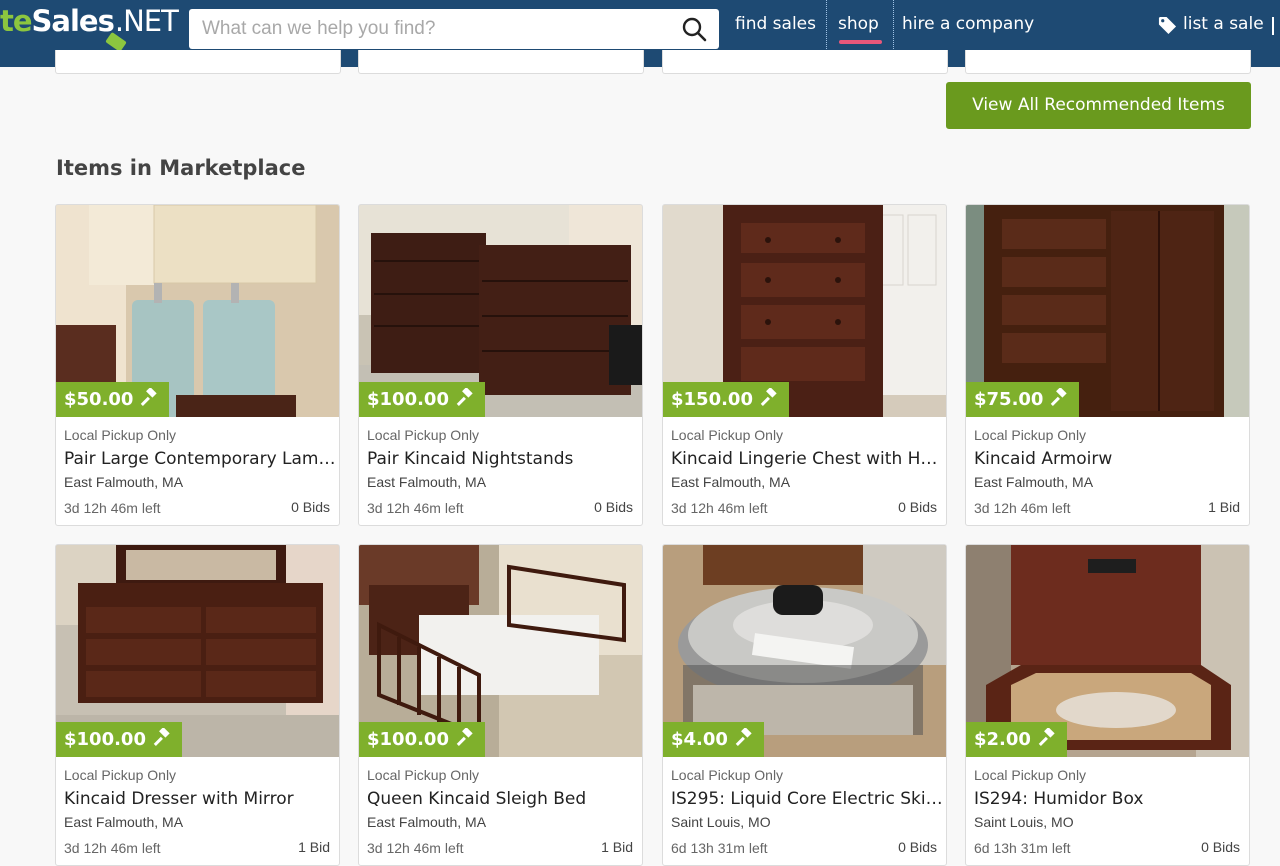 This screenshot has height=866, width=1280. Describe the element at coordinates (694, 29) in the screenshot. I see `search-icon` at that location.